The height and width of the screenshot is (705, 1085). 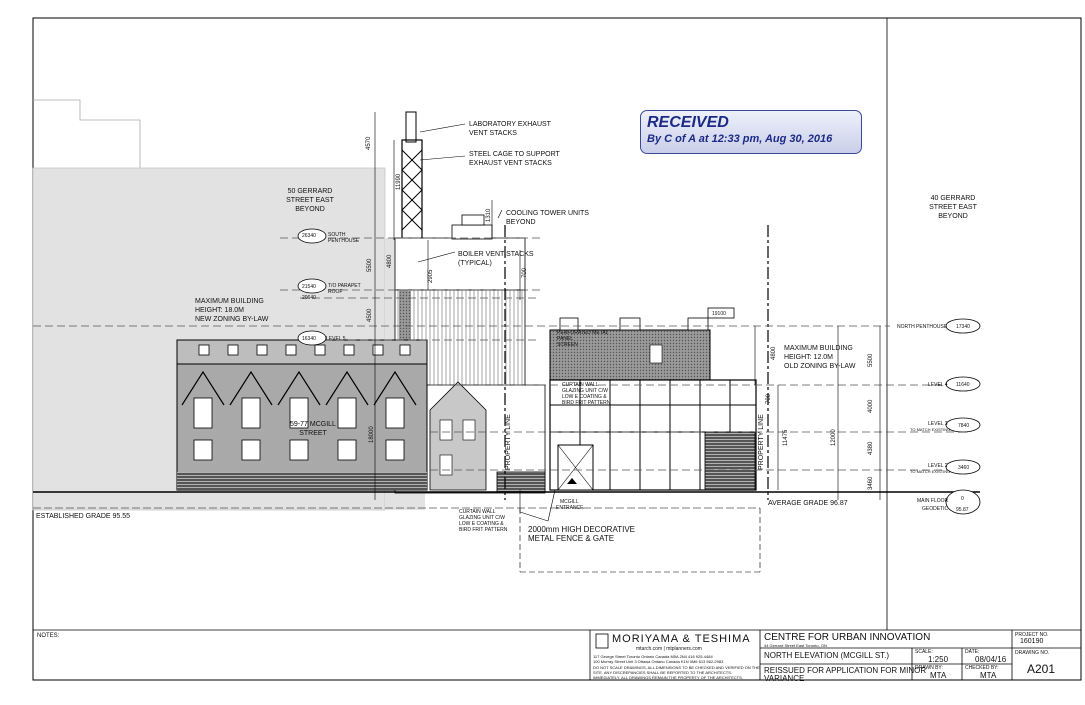 What do you see at coordinates (310, 191) in the screenshot?
I see `label-50-gerrard-1: 50 GERRARD` at bounding box center [310, 191].